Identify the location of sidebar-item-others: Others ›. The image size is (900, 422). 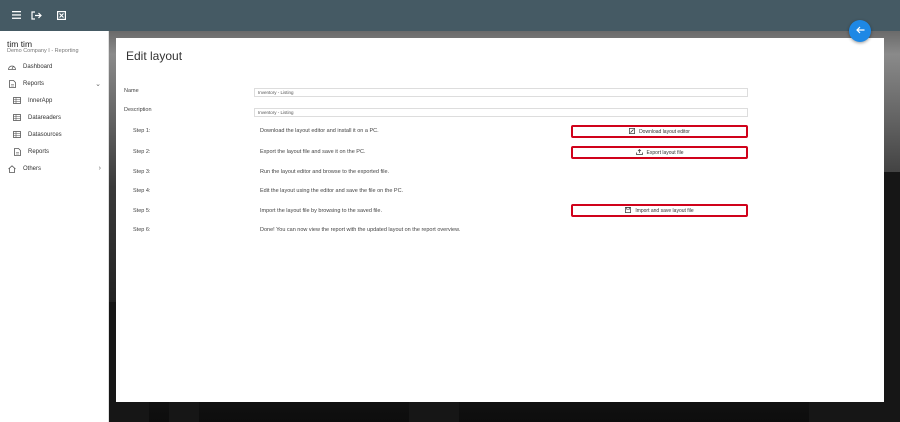
(54, 168).